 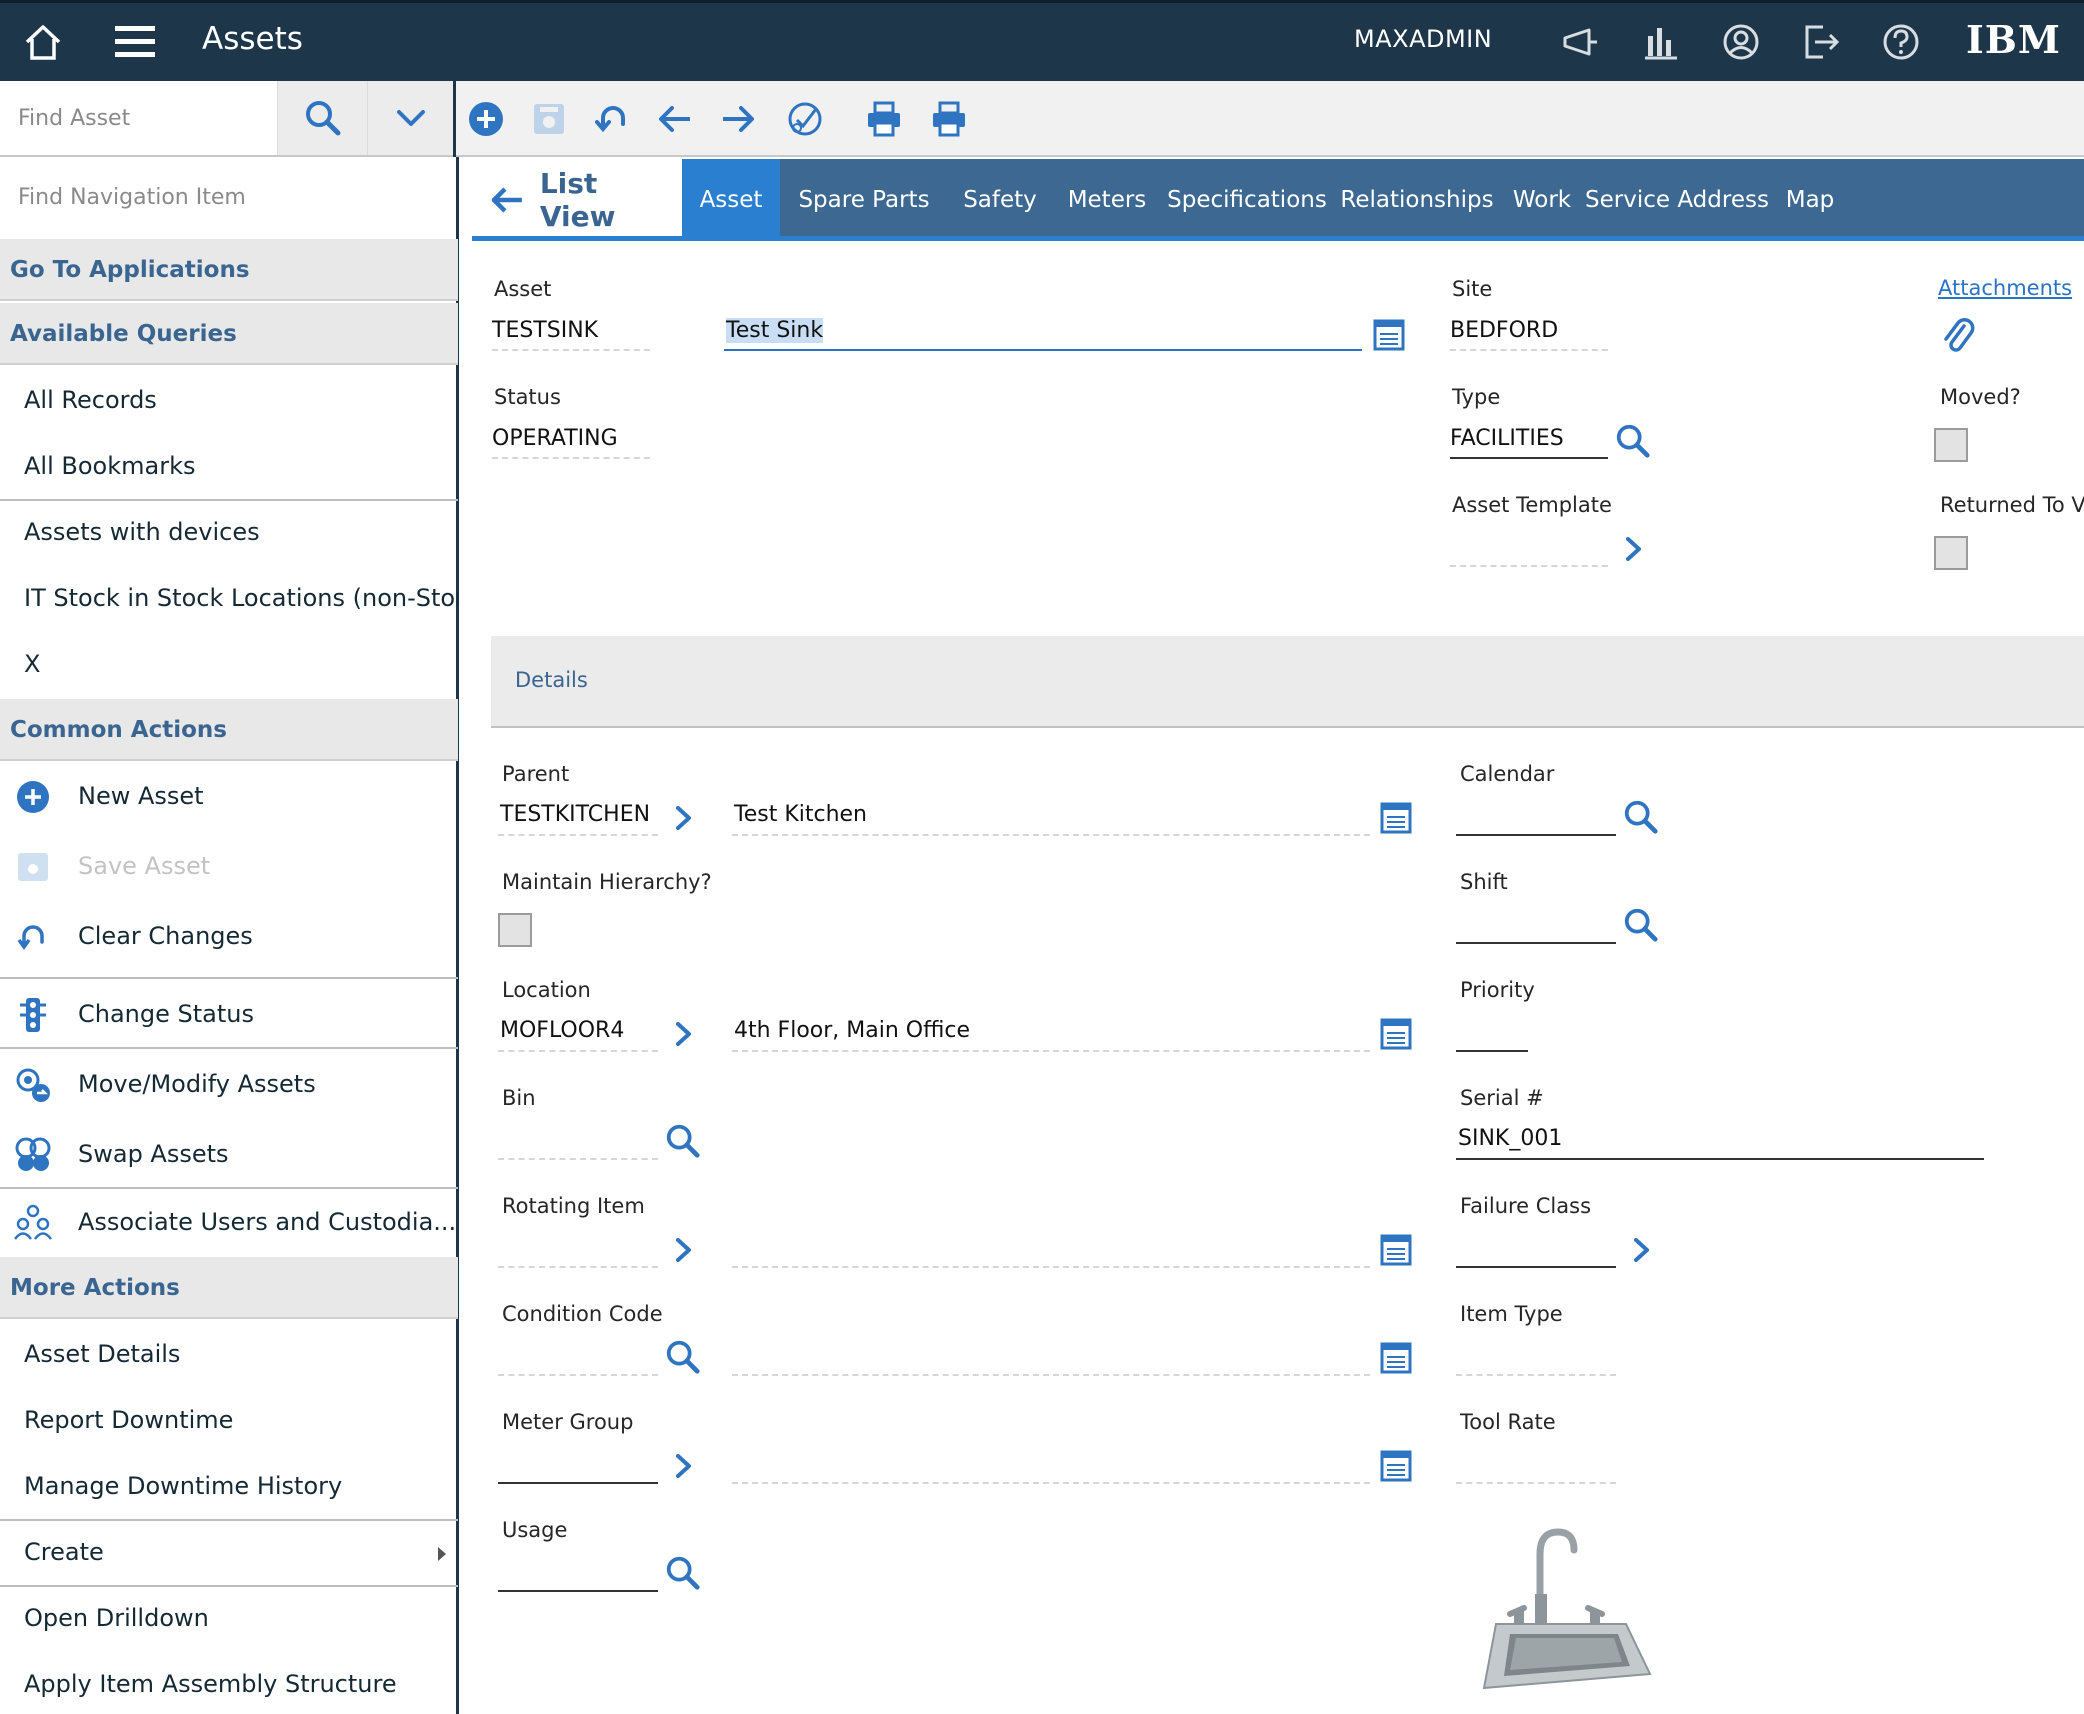 I want to click on returned-checkbox, so click(x=1951, y=553).